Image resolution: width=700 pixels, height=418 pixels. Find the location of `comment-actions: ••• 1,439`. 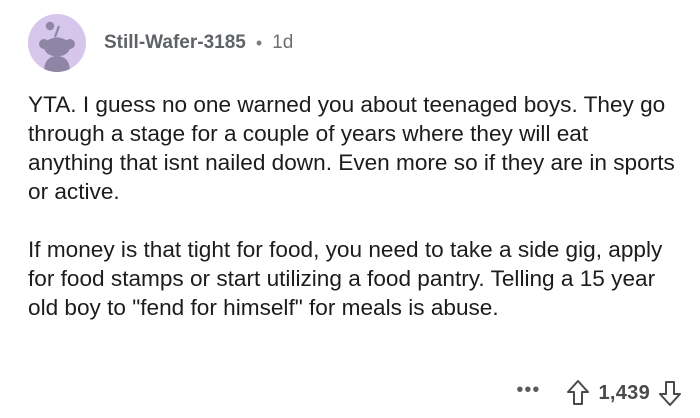

comment-actions: ••• 1,439 is located at coordinates (599, 393).